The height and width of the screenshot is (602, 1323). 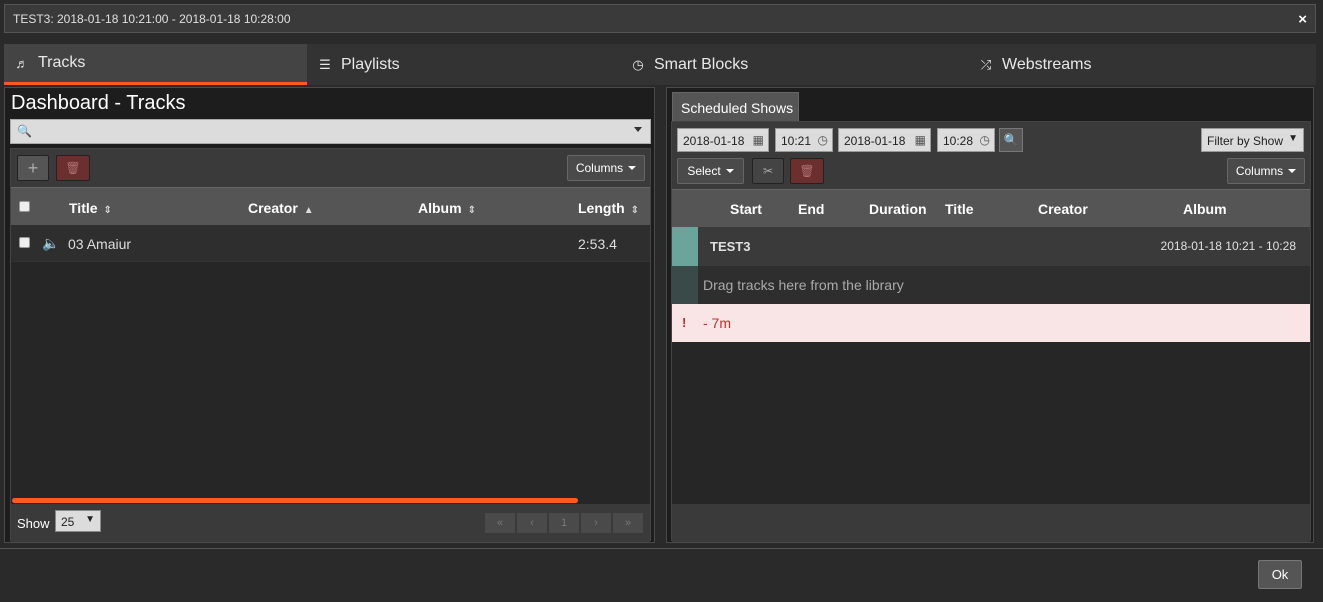 What do you see at coordinates (701, 64) in the screenshot?
I see `tab-label: Smart Blocks` at bounding box center [701, 64].